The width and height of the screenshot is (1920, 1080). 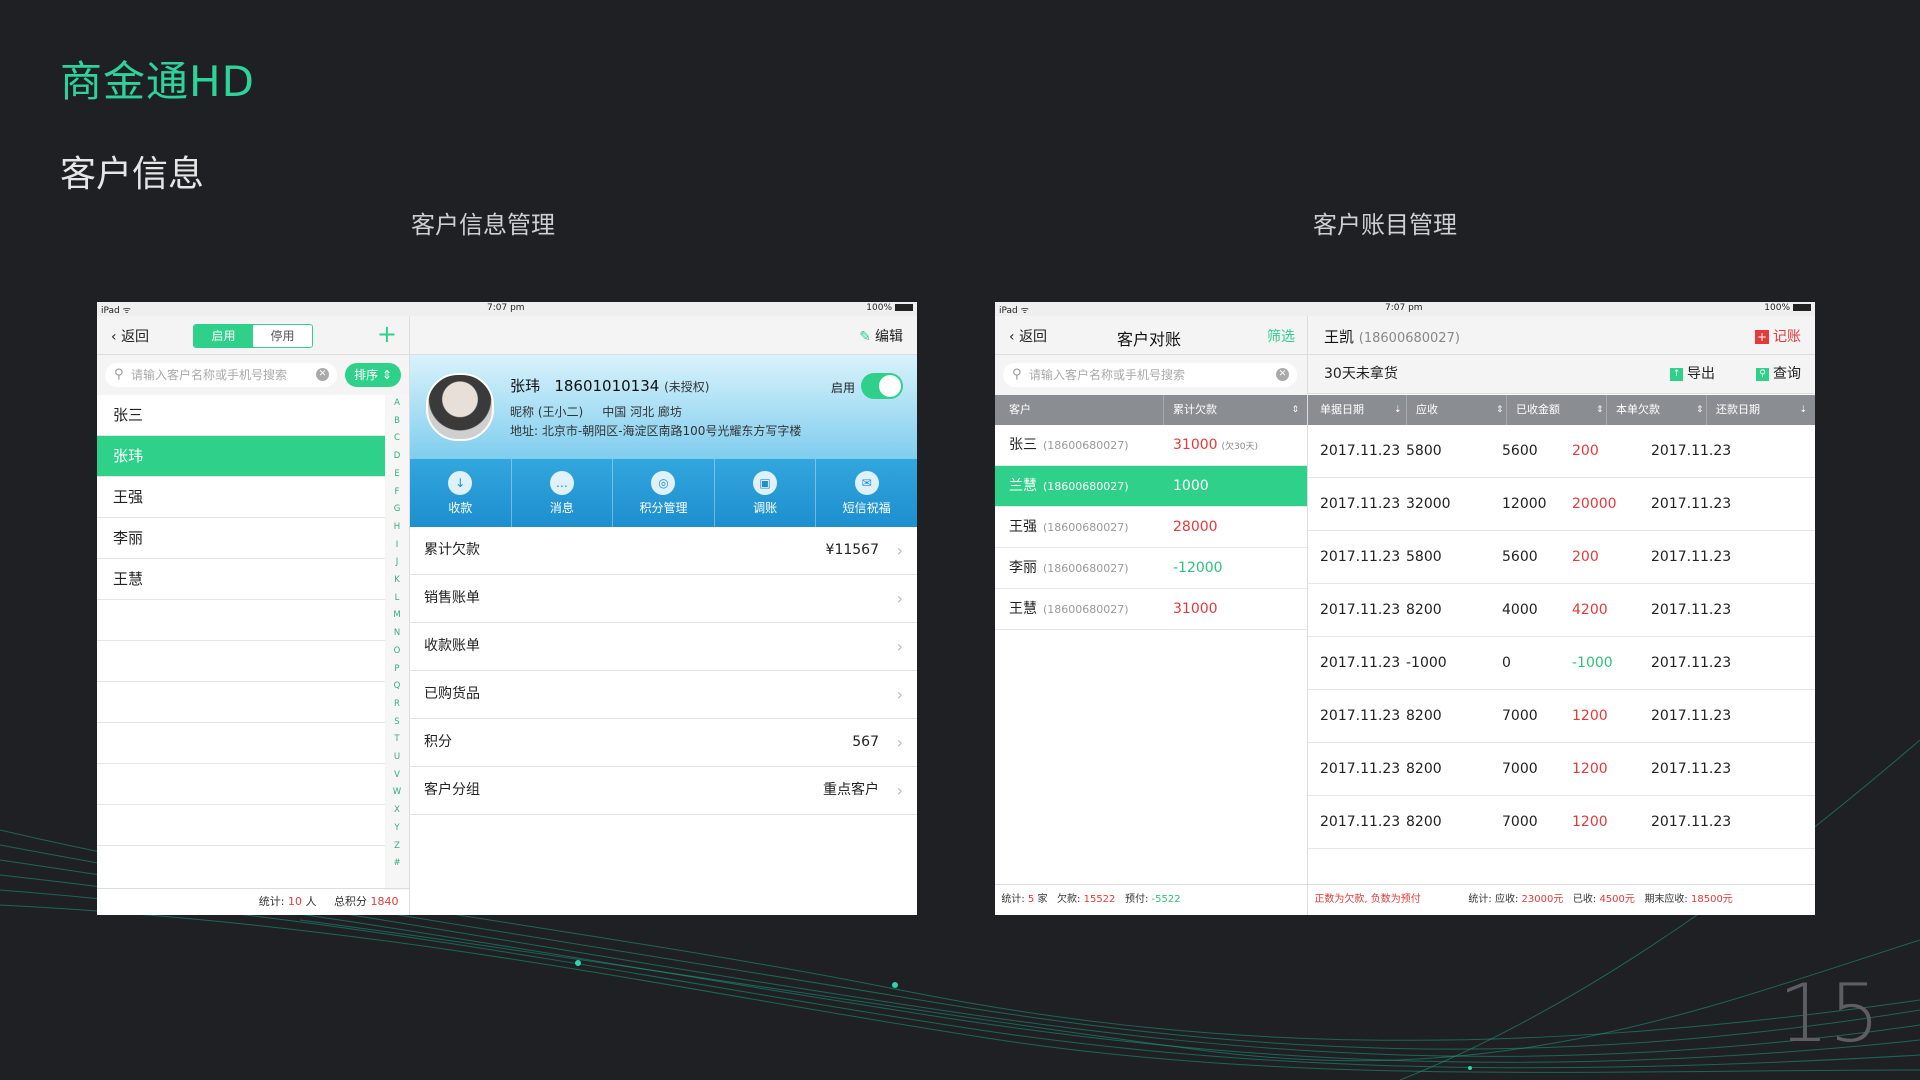 I want to click on alphabet-index: A B C D E F G H I J K L M N O P Q R S T U V W X Y Z #, so click(x=397, y=642).